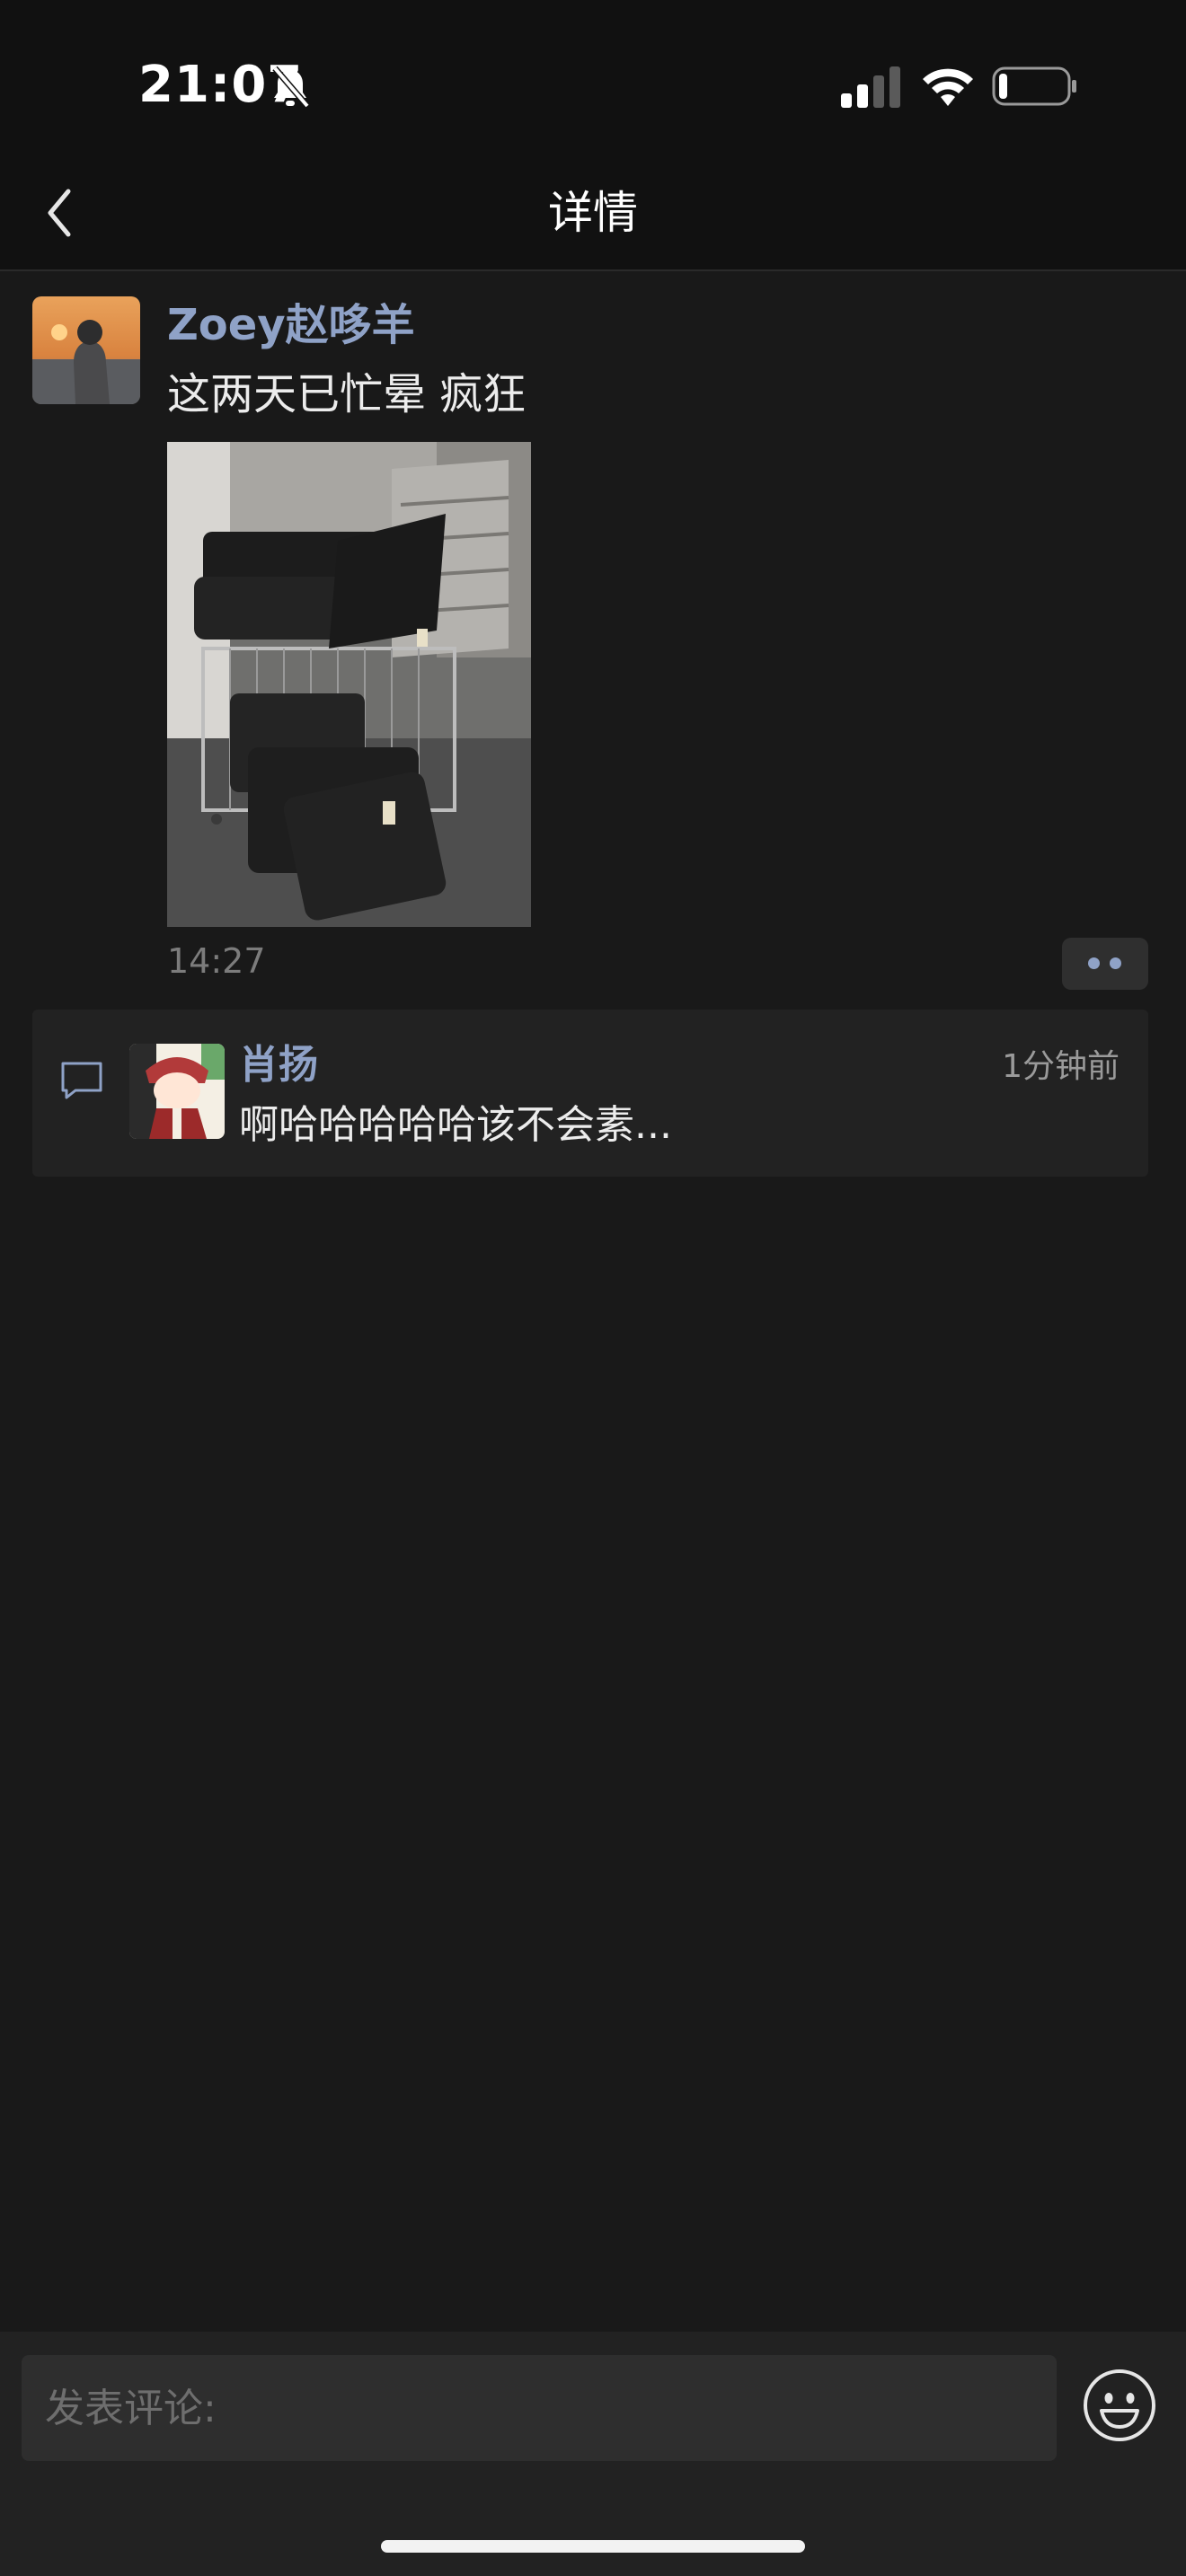 This screenshot has width=1186, height=2576. Describe the element at coordinates (870, 87) in the screenshot. I see `signal-icon` at that location.